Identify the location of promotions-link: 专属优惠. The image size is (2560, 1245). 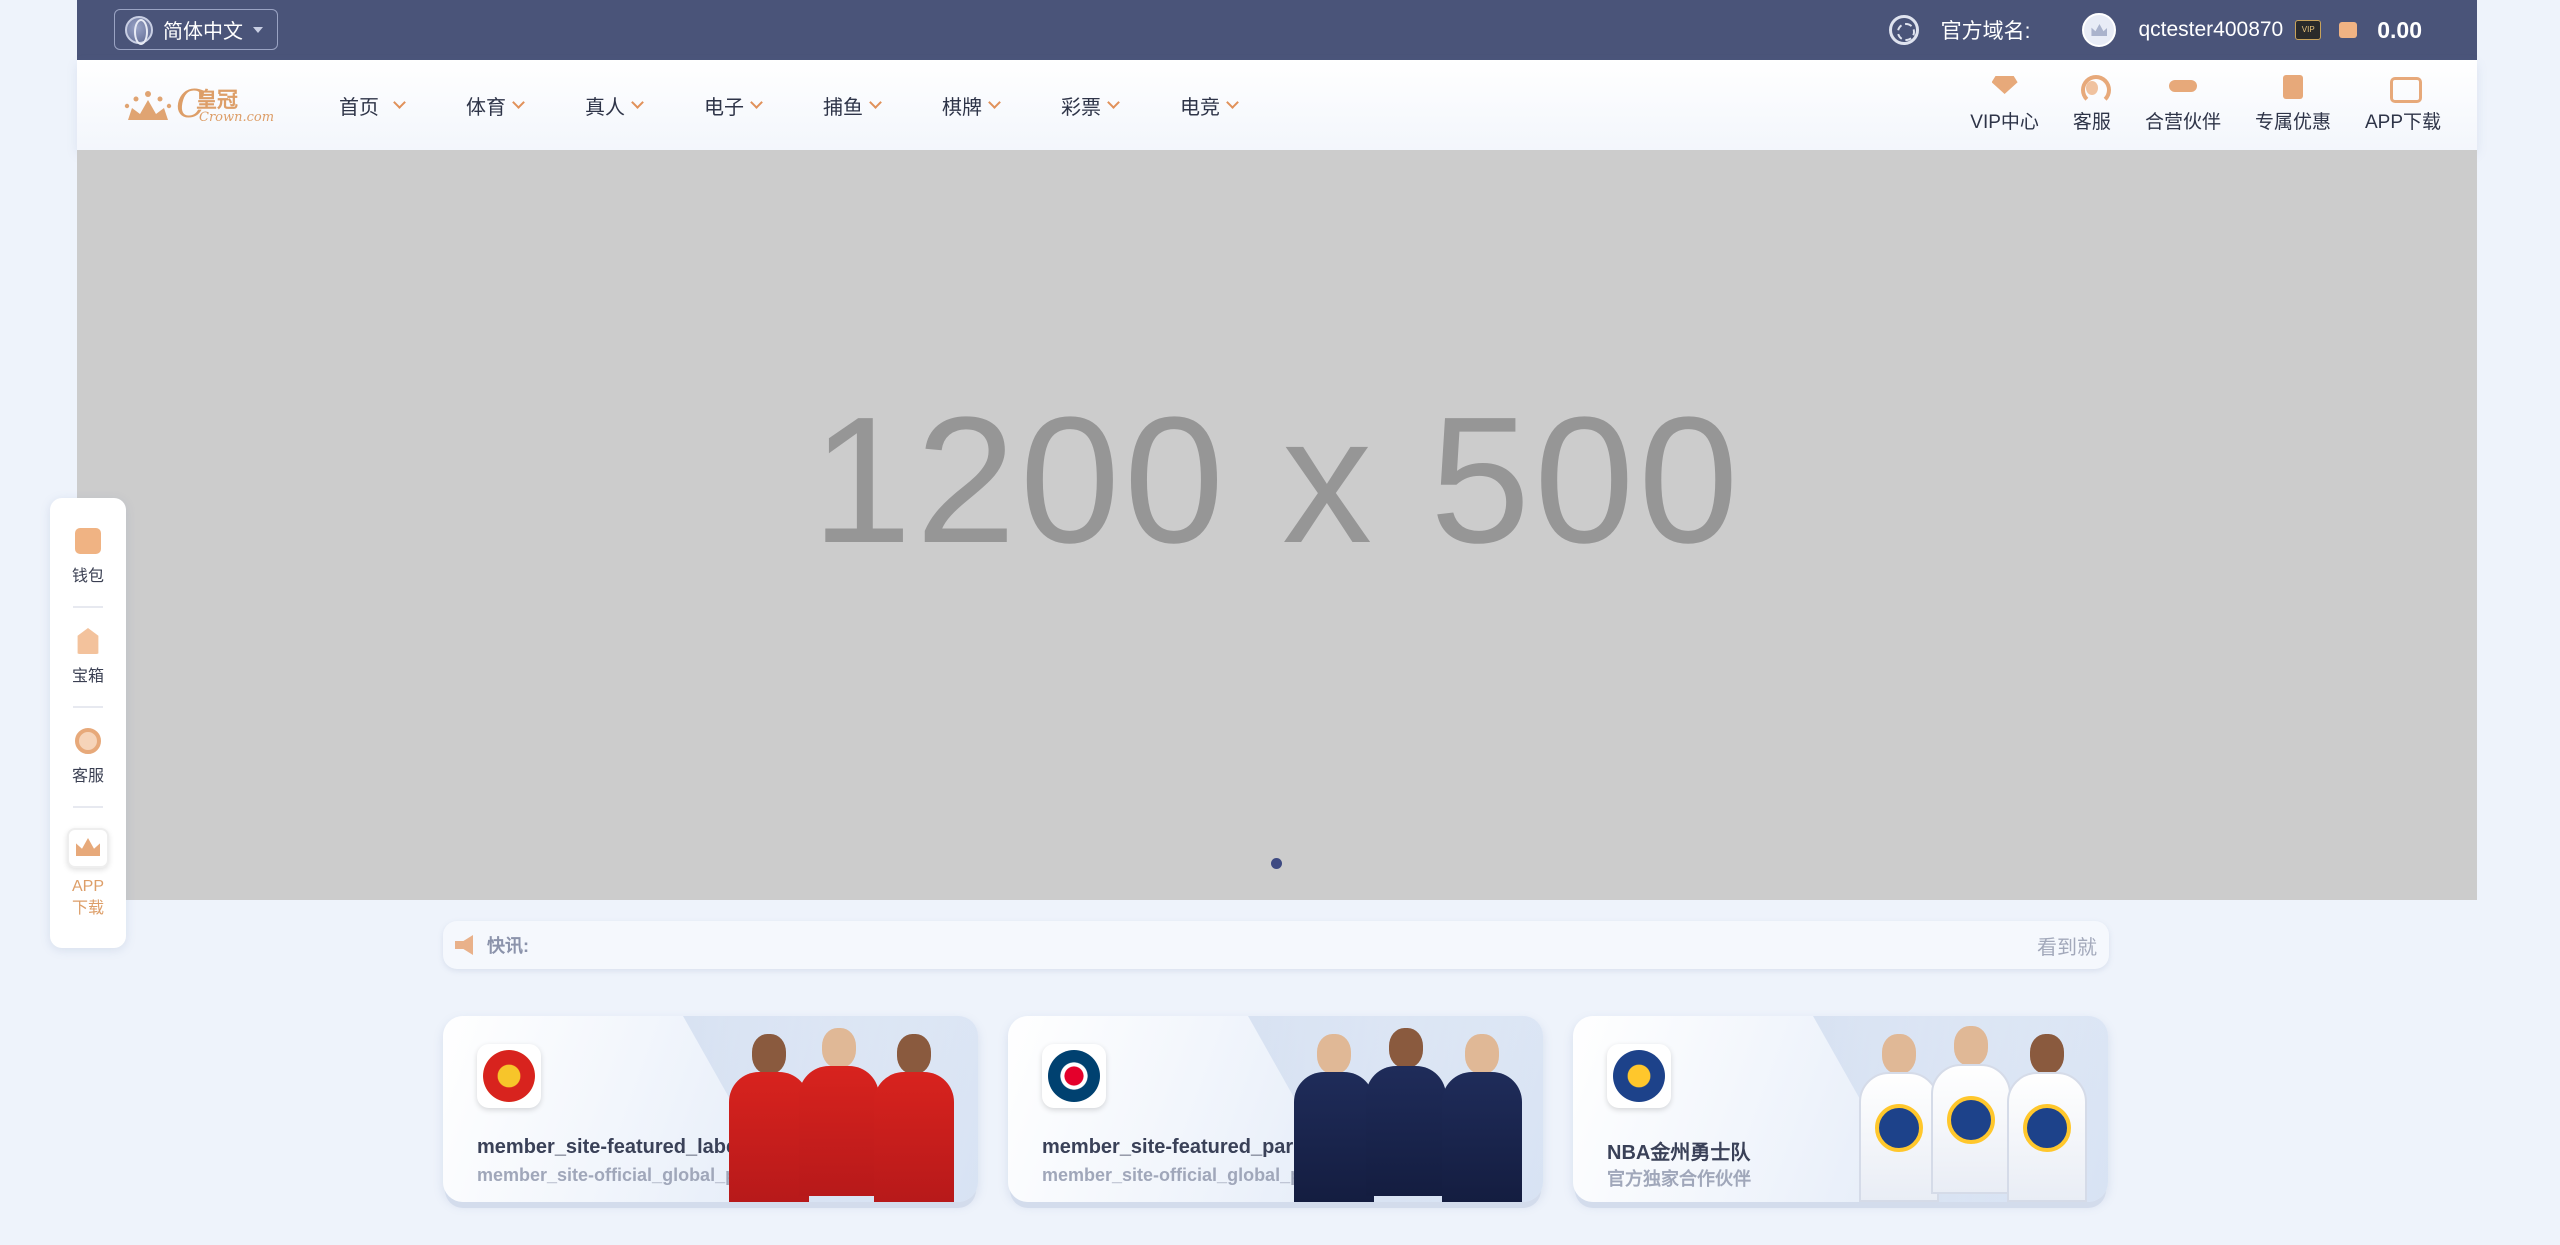
(2293, 103).